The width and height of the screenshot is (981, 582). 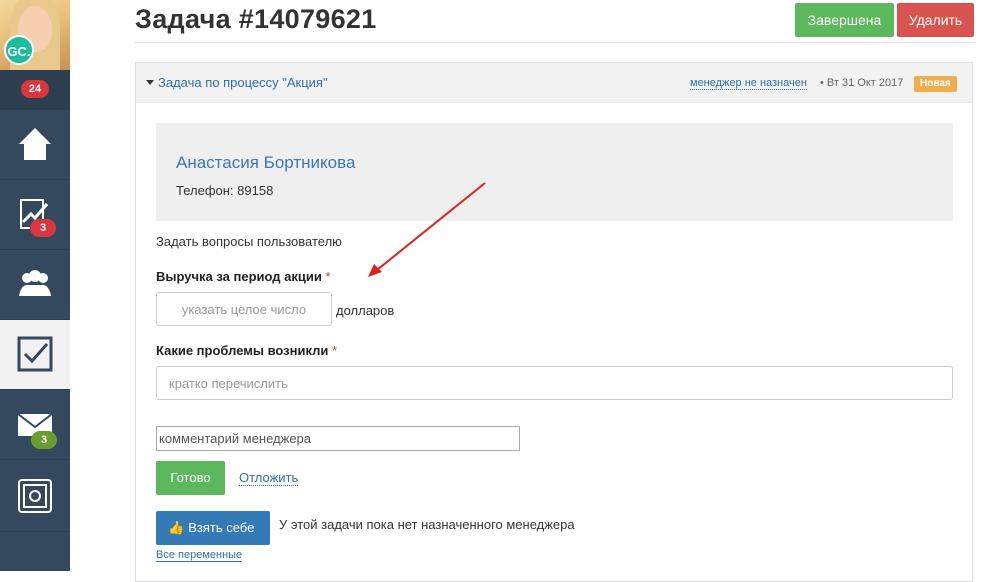 What do you see at coordinates (43, 228) in the screenshot?
I see `reports-count-badge: 3` at bounding box center [43, 228].